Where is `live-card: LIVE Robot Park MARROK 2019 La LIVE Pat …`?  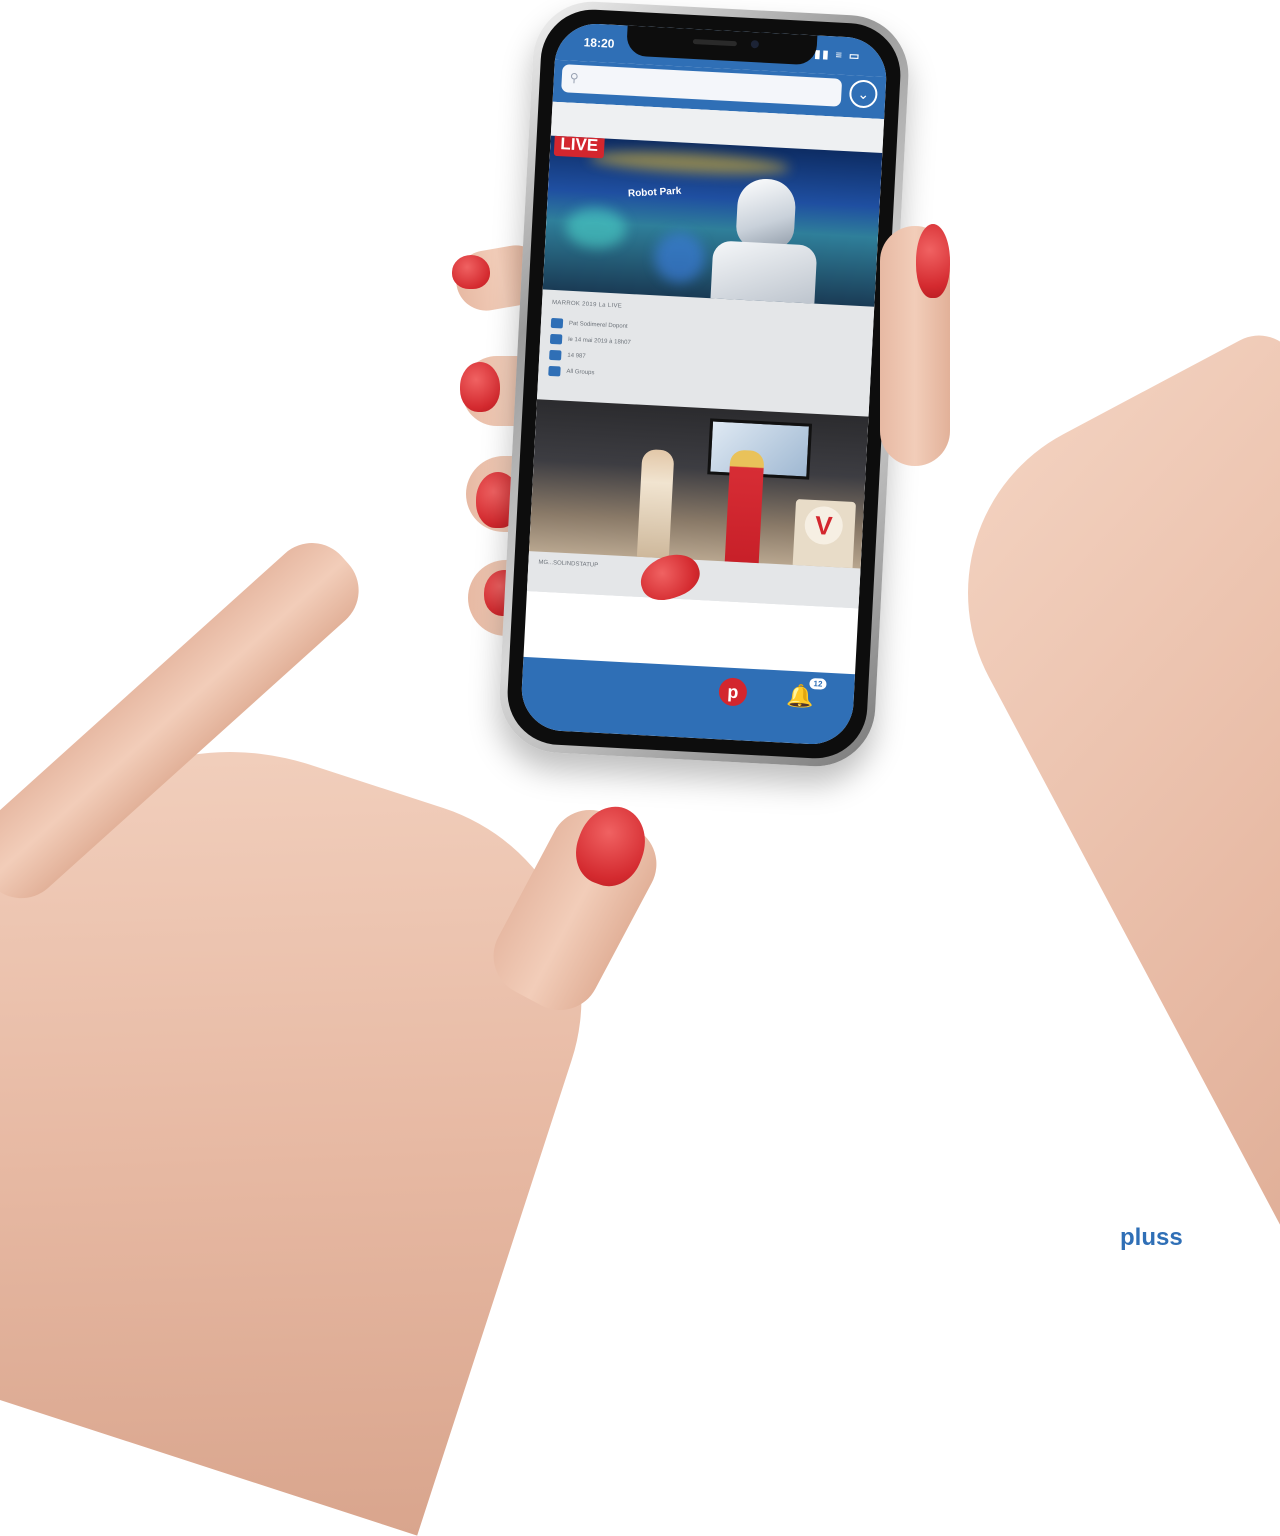 live-card: LIVE Robot Park MARROK 2019 La LIVE Pat … is located at coordinates (709, 276).